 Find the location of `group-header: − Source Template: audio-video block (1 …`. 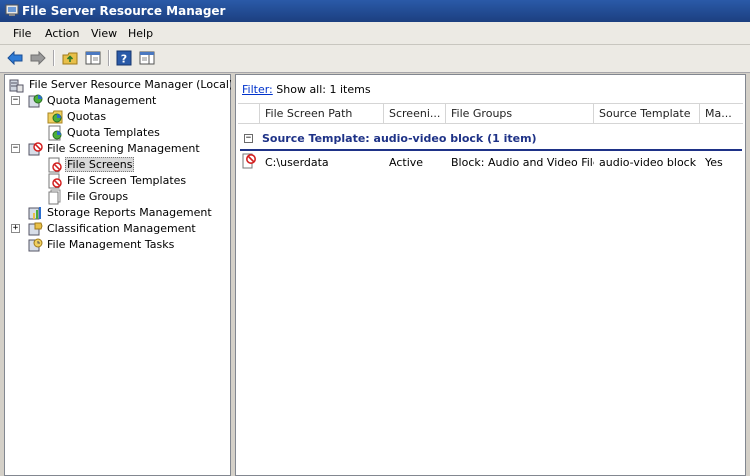

group-header: − Source Template: audio-video block (1 … is located at coordinates (491, 140).